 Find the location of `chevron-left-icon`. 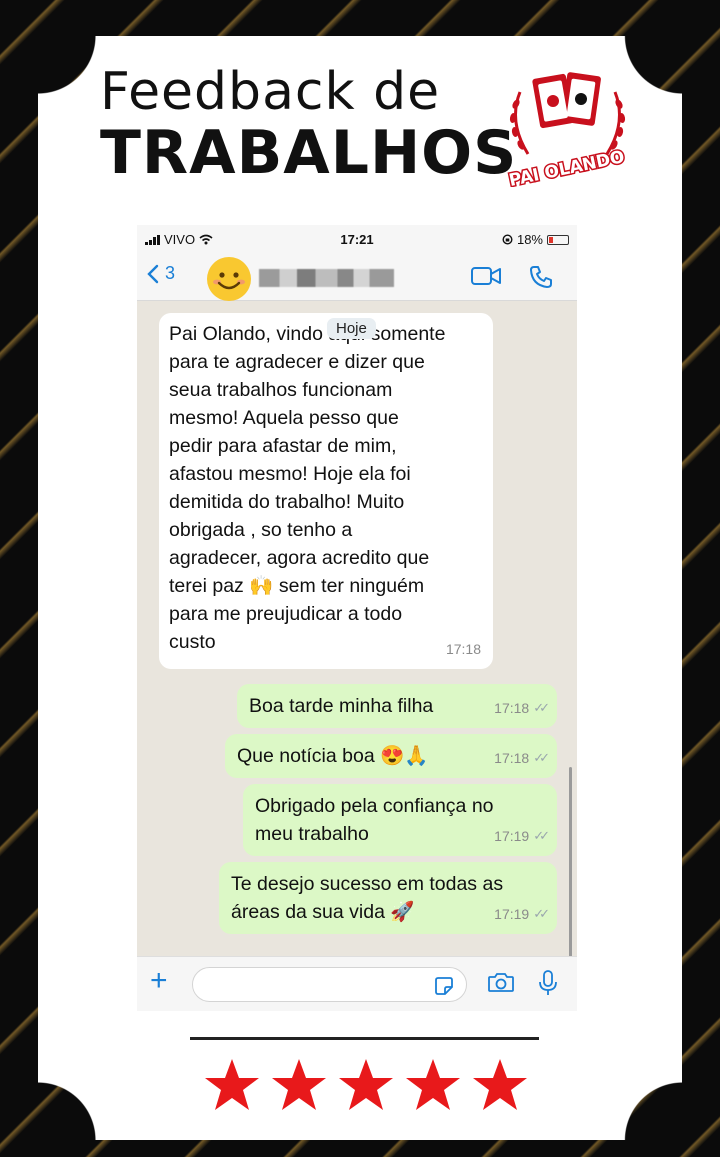

chevron-left-icon is located at coordinates (153, 273).